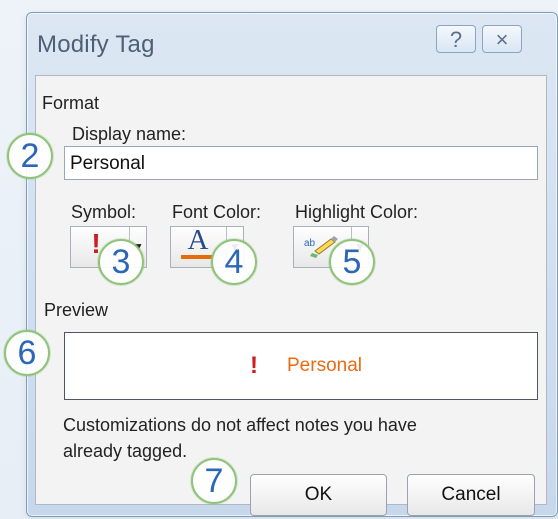 The width and height of the screenshot is (558, 519). What do you see at coordinates (196, 257) in the screenshot?
I see `font-color-swatch` at bounding box center [196, 257].